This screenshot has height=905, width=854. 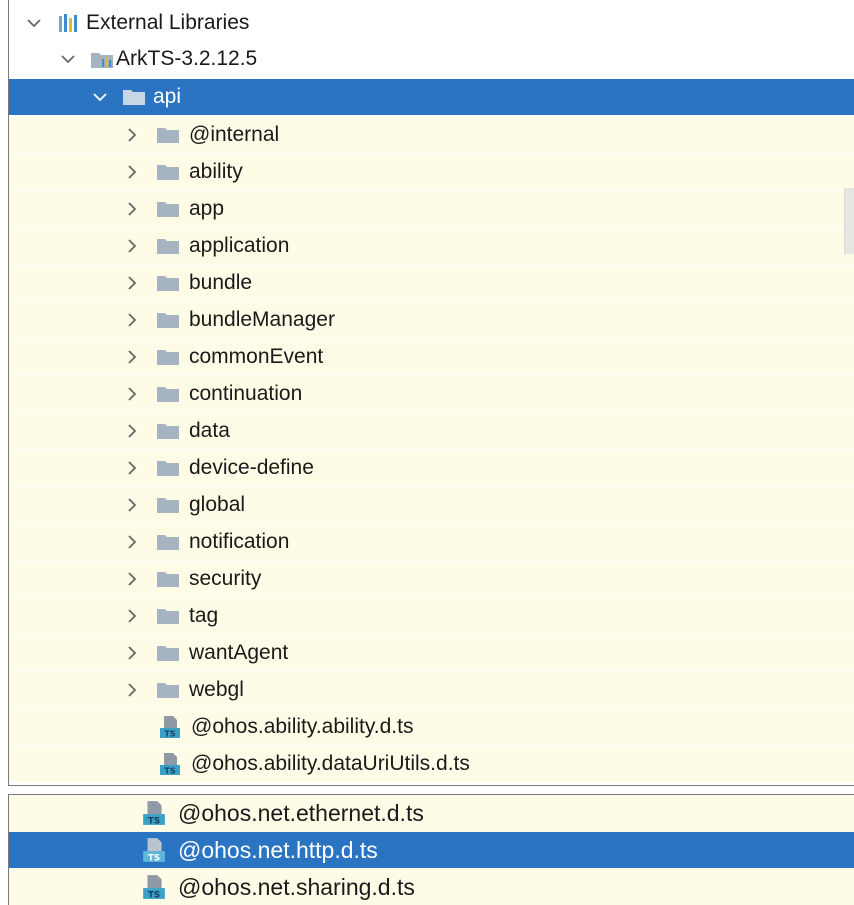 I want to click on tree-node-label: ability, so click(x=216, y=171).